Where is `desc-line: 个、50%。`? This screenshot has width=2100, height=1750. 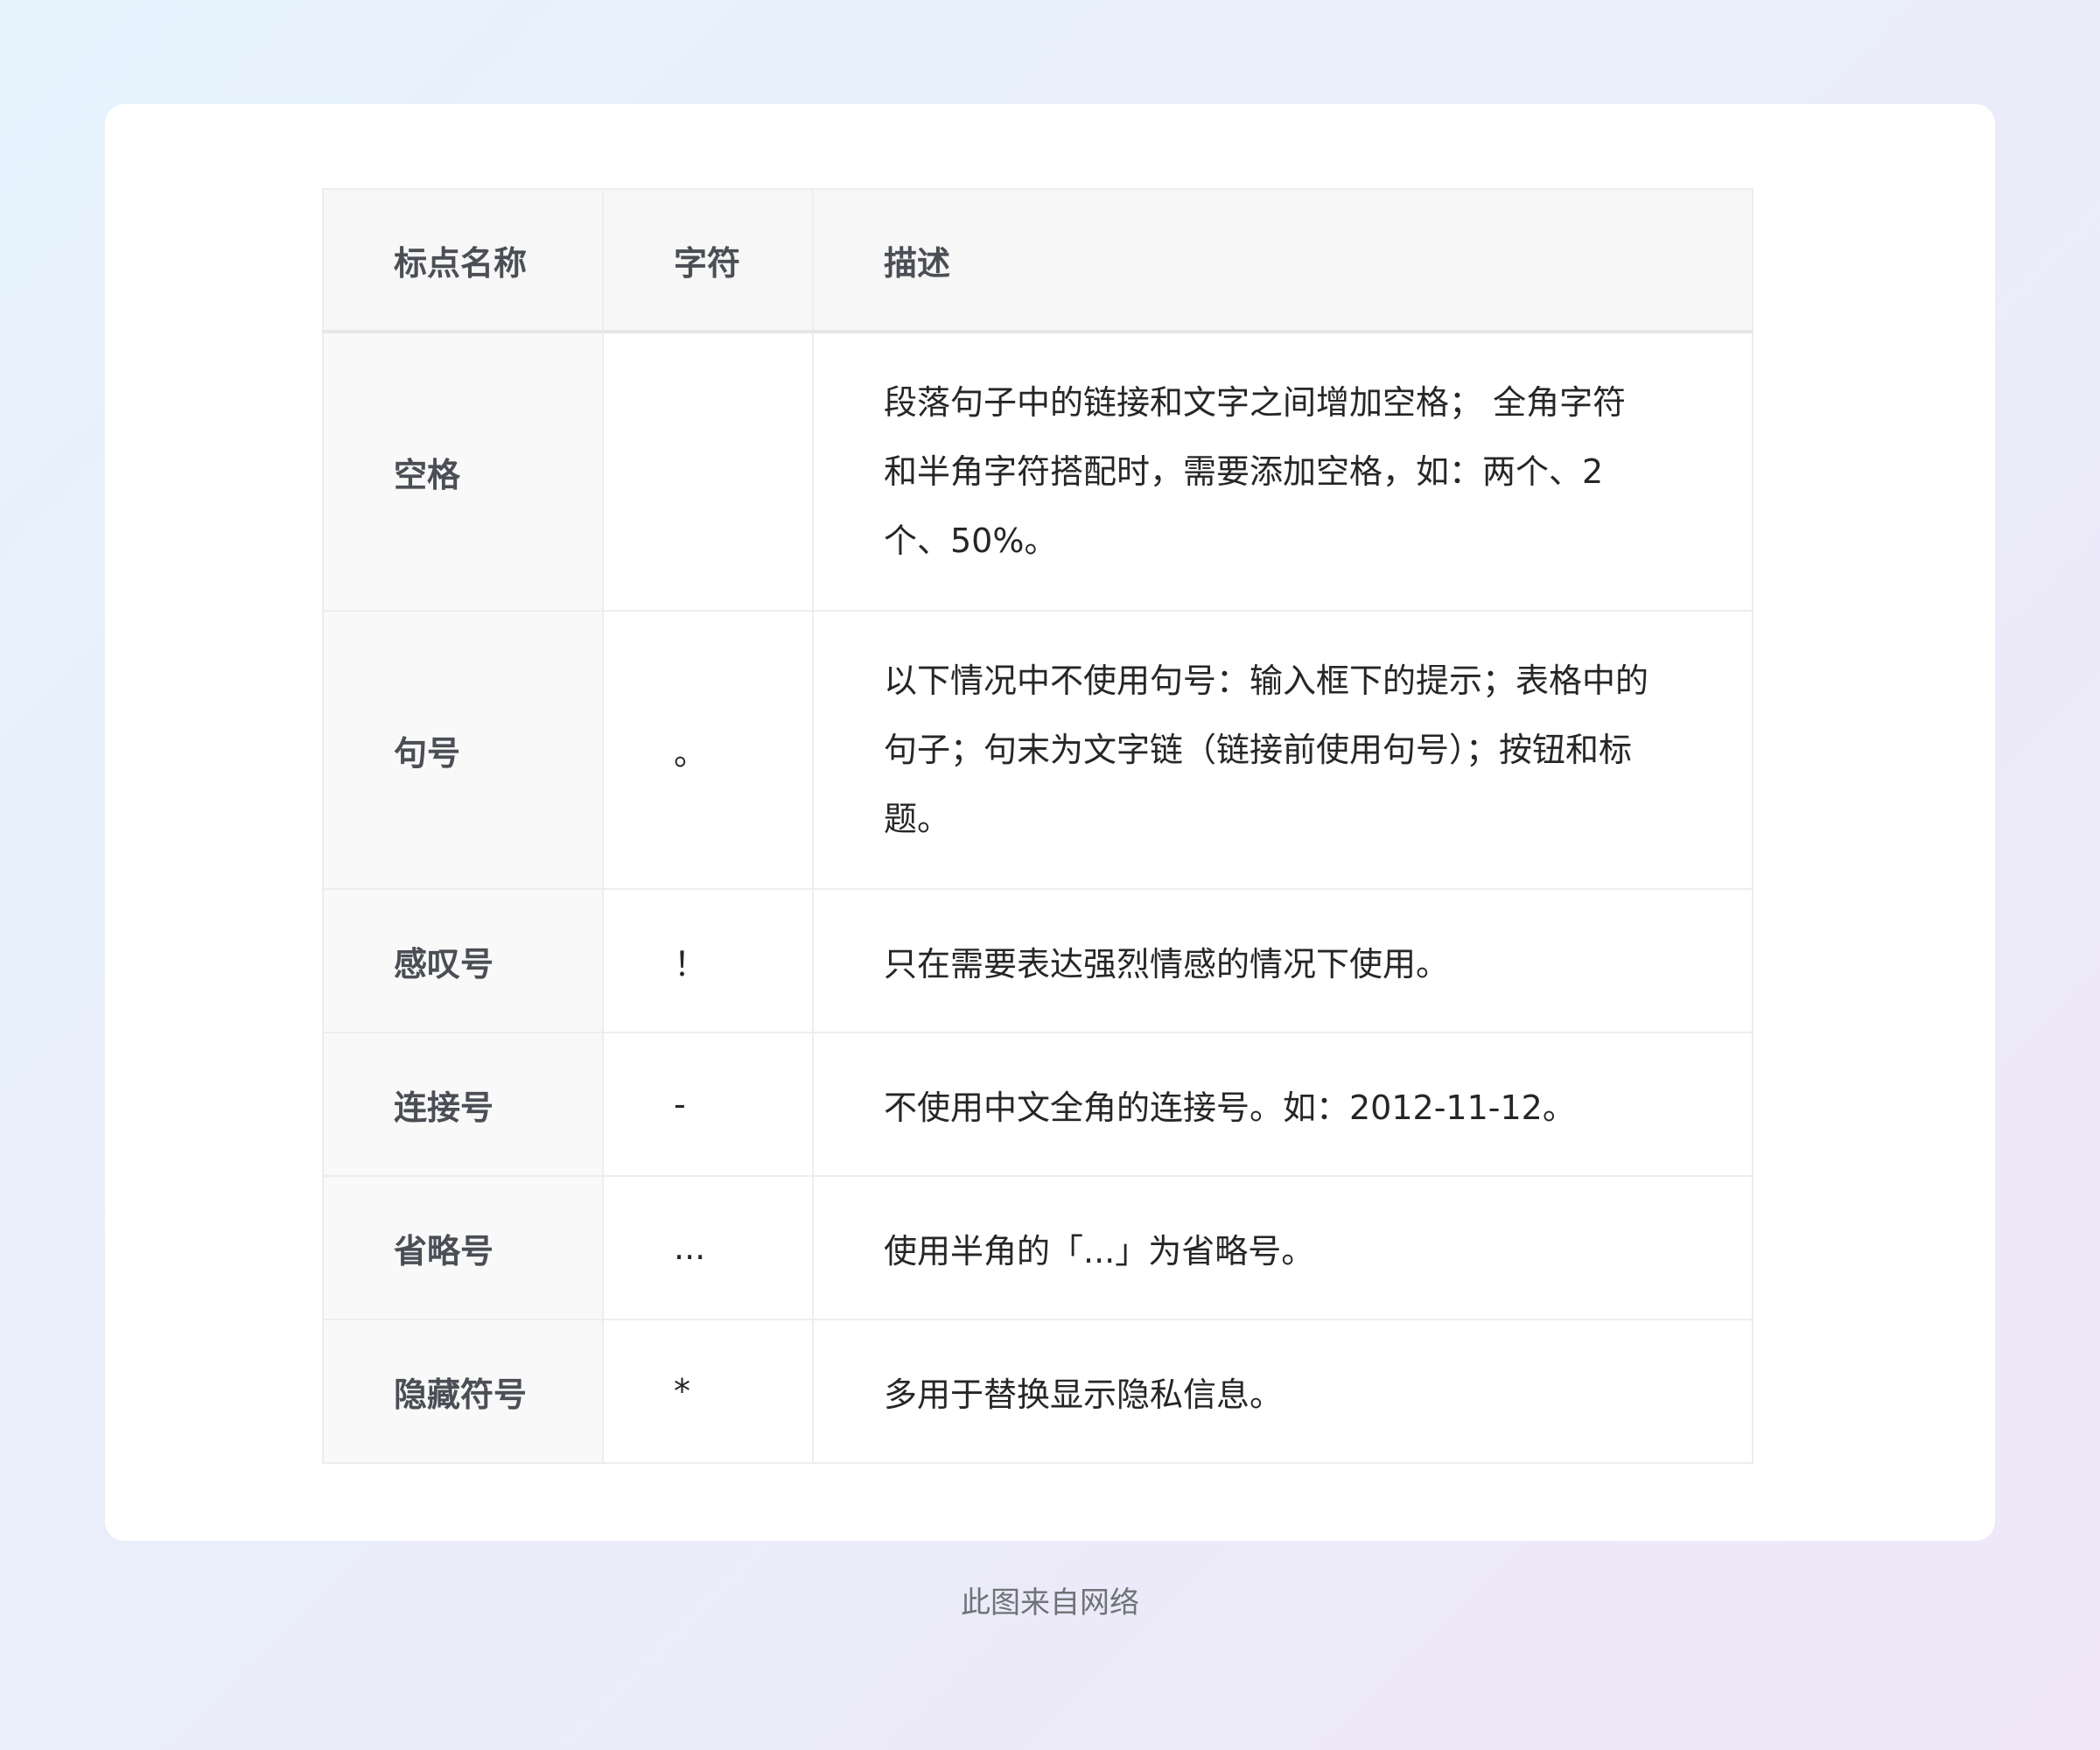
desc-line: 个、50%。 is located at coordinates (971, 540).